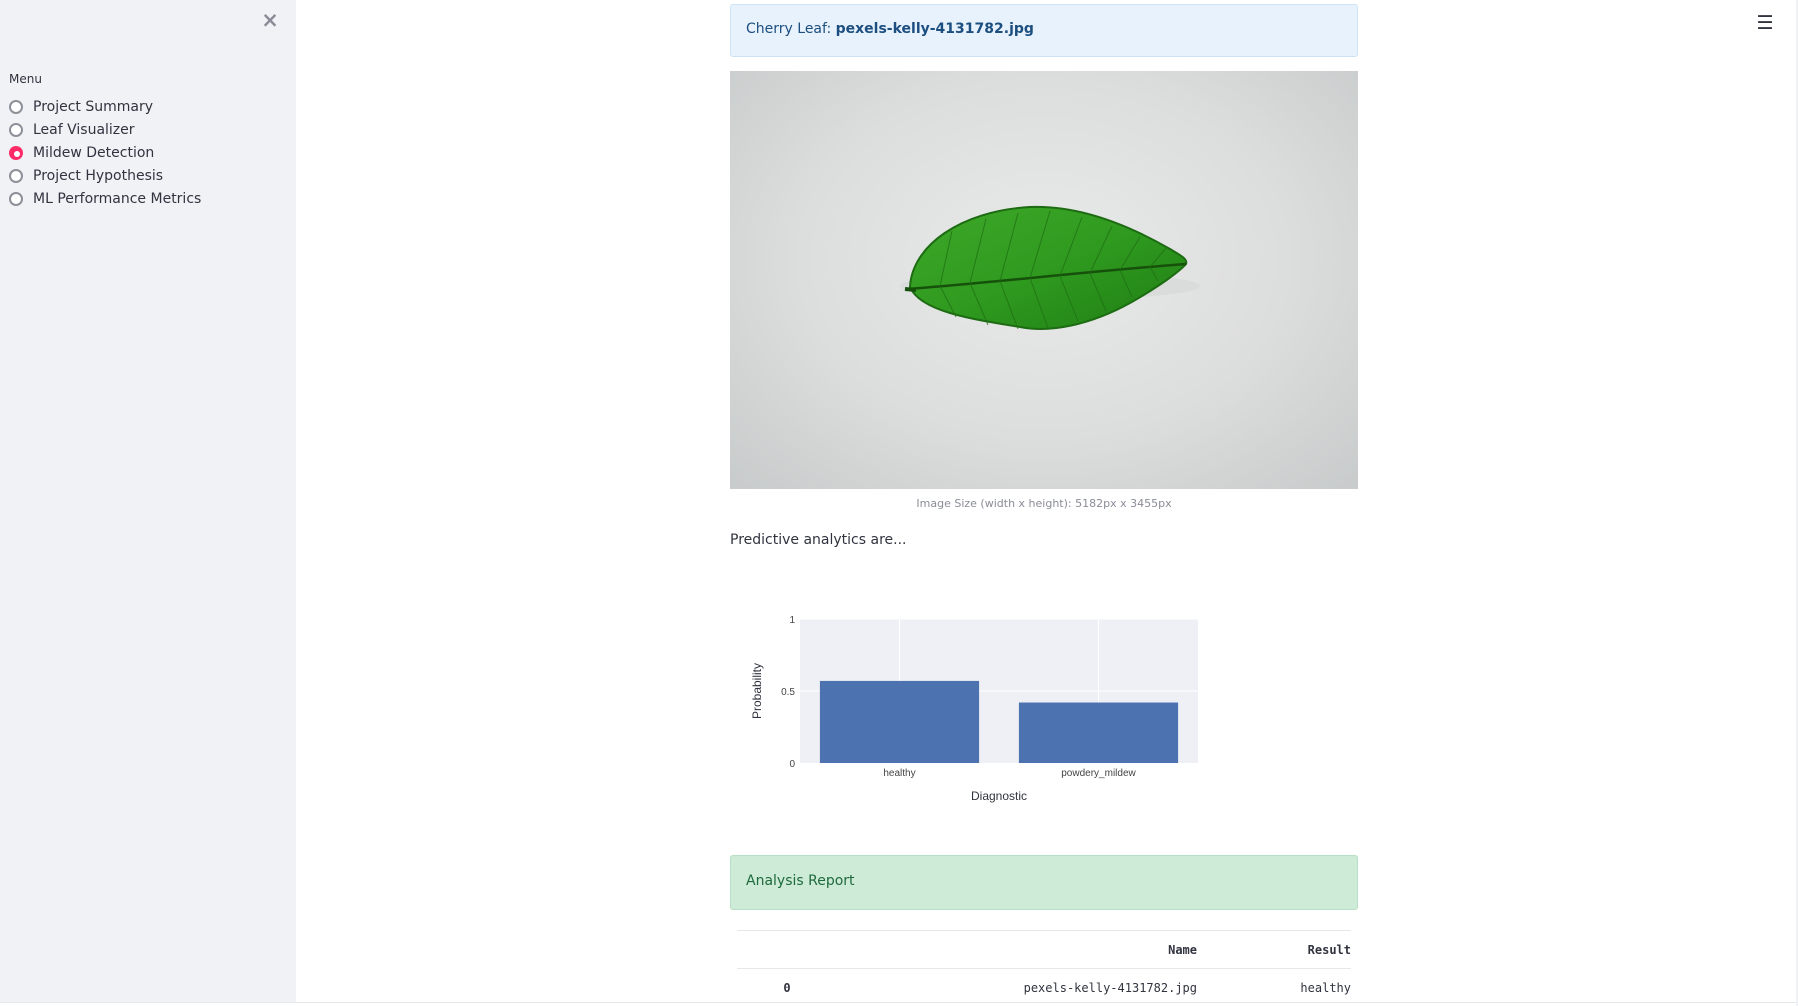 The height and width of the screenshot is (1006, 1798). I want to click on success-alert: Analysis Report, so click(1044, 882).